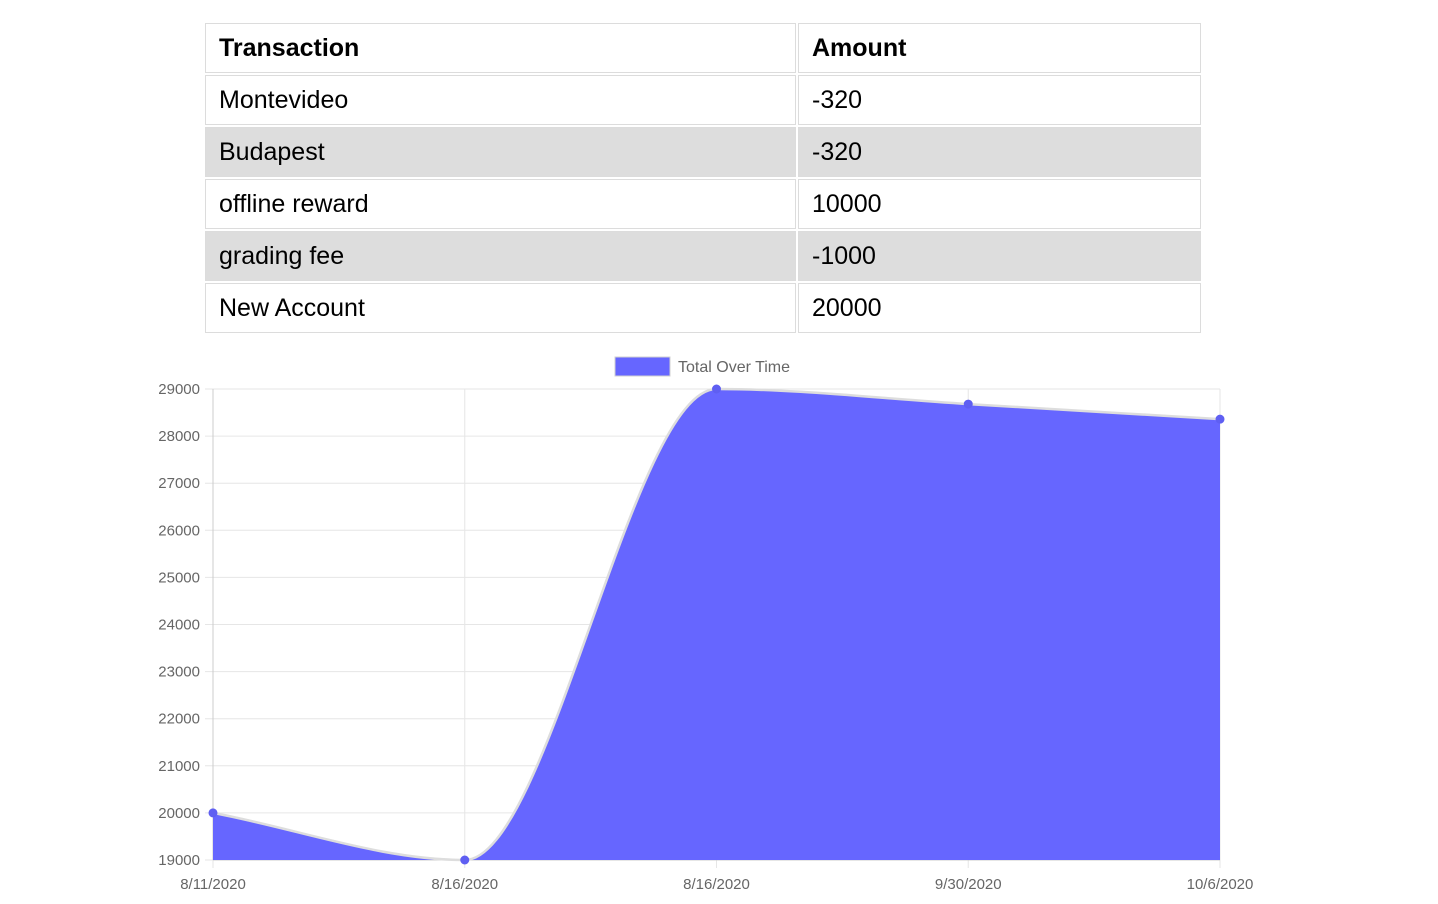 This screenshot has height=904, width=1438. Describe the element at coordinates (213, 884) in the screenshot. I see `x-tick-label: 8/11/2020` at that location.